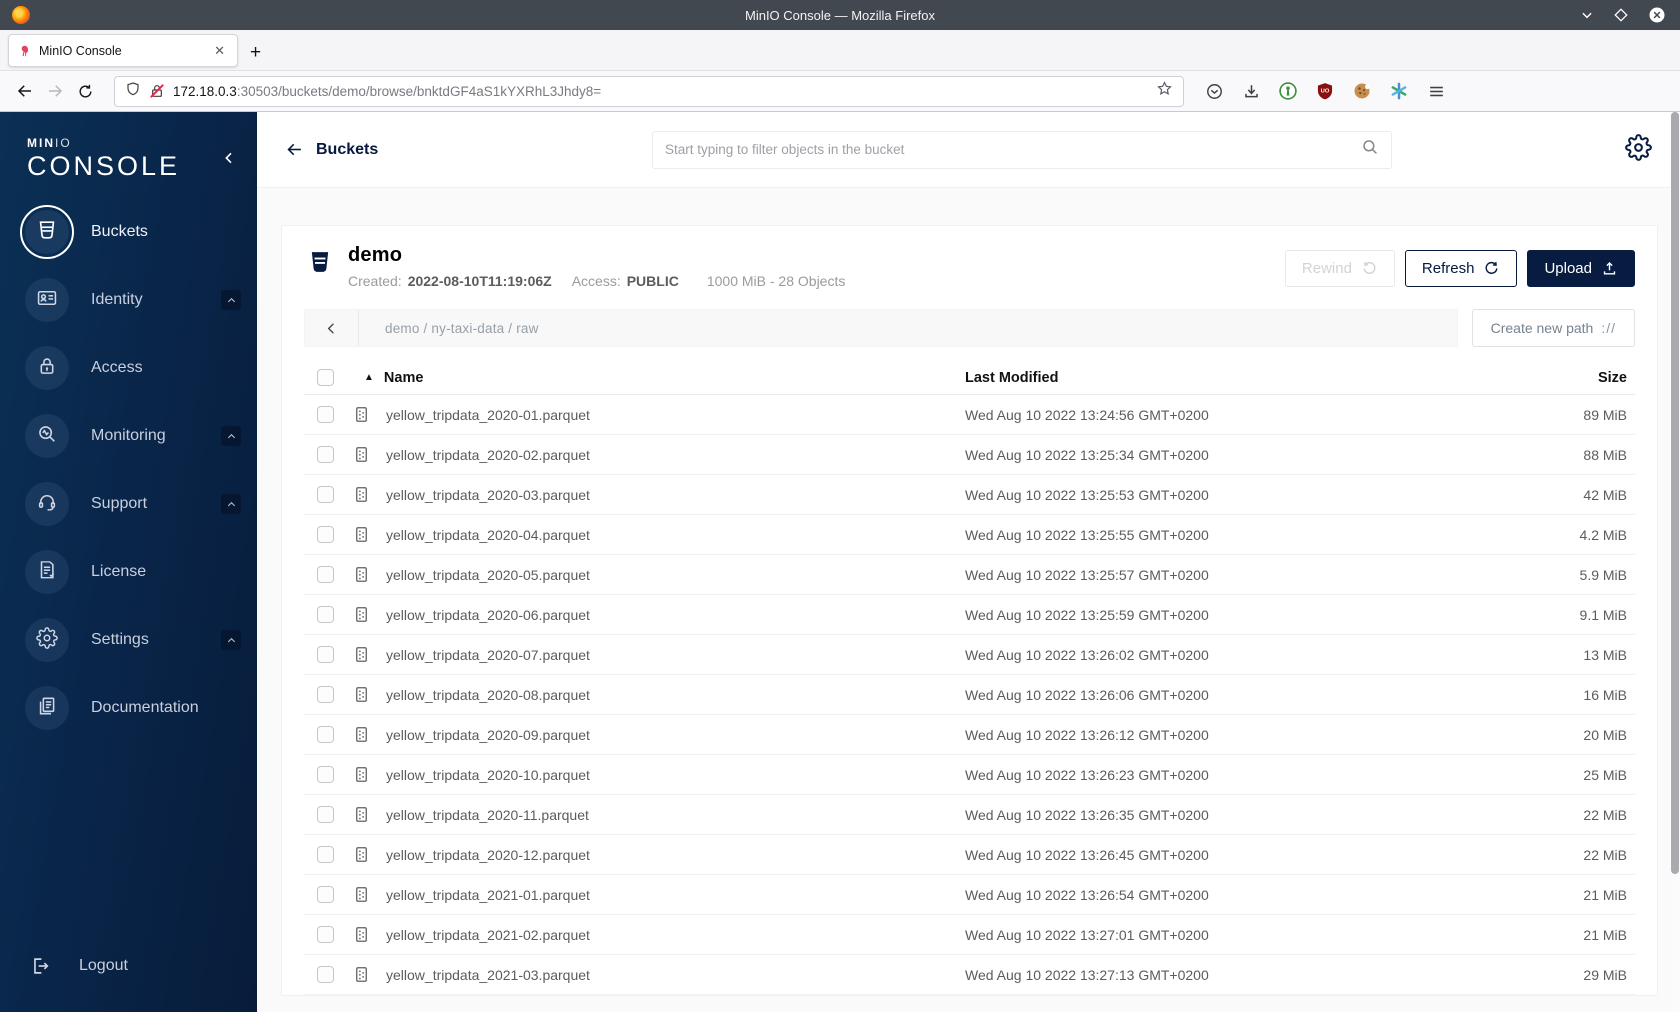 This screenshot has width=1680, height=1012. I want to click on page-scrollbar, so click(1675, 562).